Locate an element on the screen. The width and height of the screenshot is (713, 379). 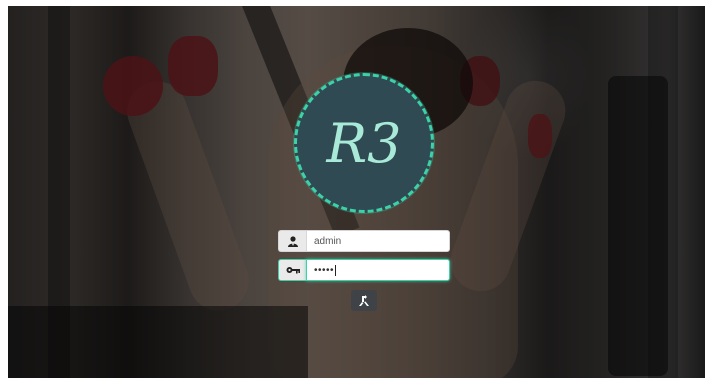
username-input: admin is located at coordinates (378, 241).